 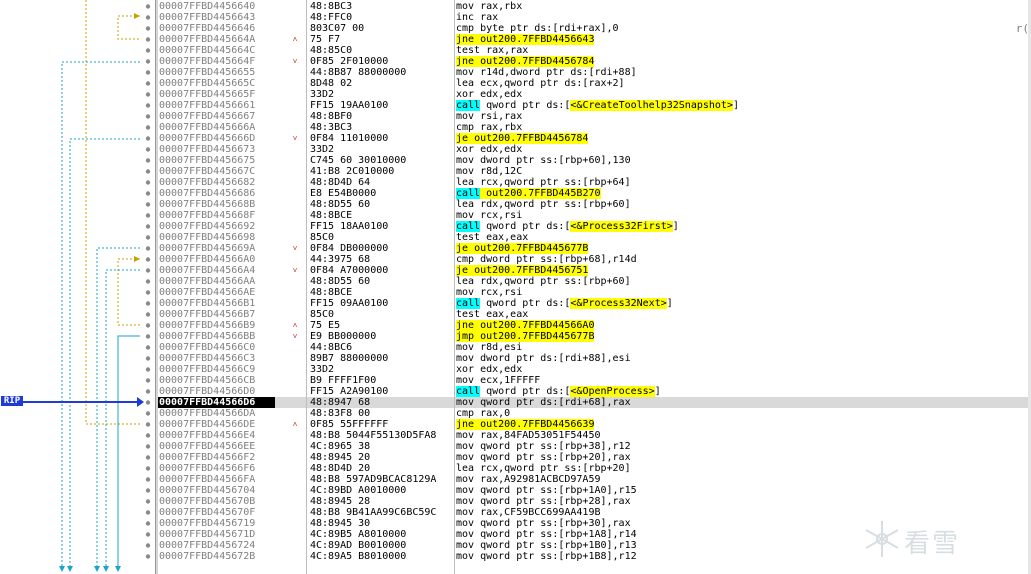 I want to click on instruction-row: 00007FFBD44566AE 48:8BCE mov rcx,rsi, so click(x=594, y=292).